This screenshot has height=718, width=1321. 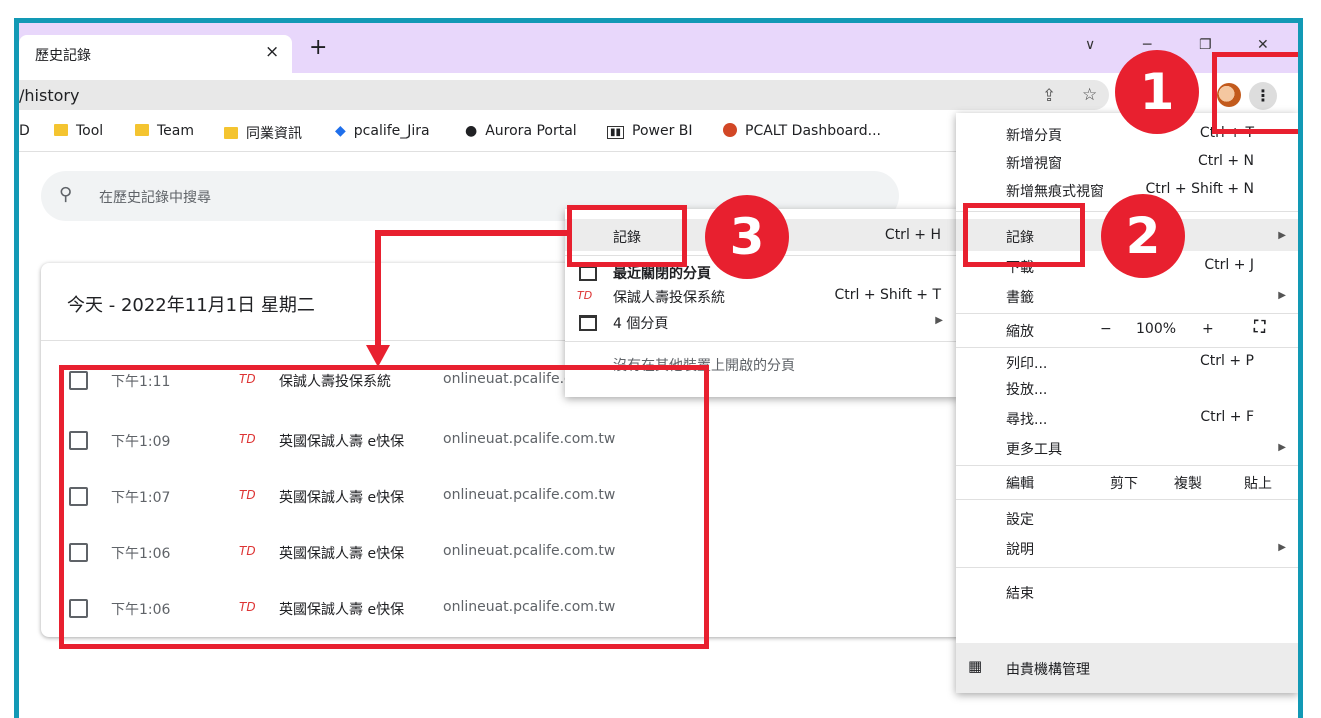 I want to click on paste-button: 貼上, so click(x=1258, y=483).